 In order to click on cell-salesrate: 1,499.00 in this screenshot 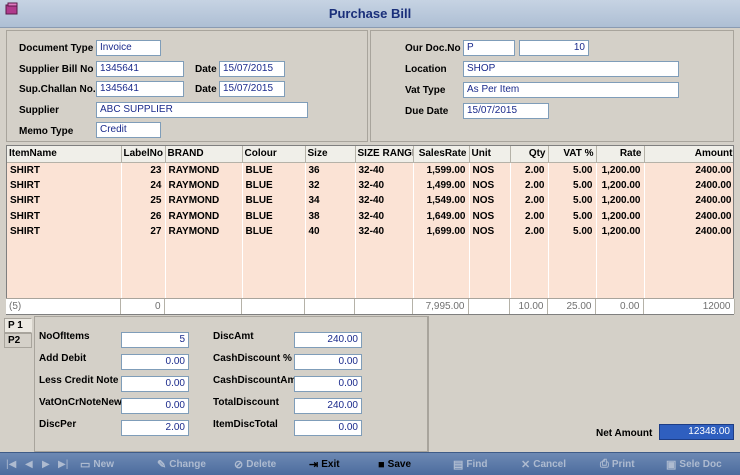, I will do `click(441, 185)`.